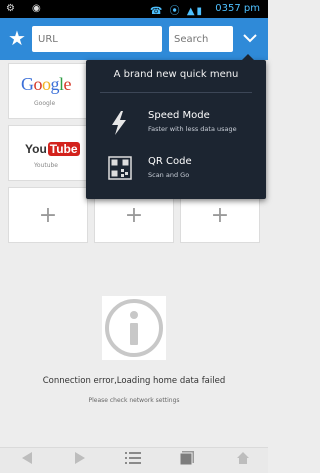 The height and width of the screenshot is (473, 320). What do you see at coordinates (46, 165) in the screenshot?
I see `tile-label: Youtube` at bounding box center [46, 165].